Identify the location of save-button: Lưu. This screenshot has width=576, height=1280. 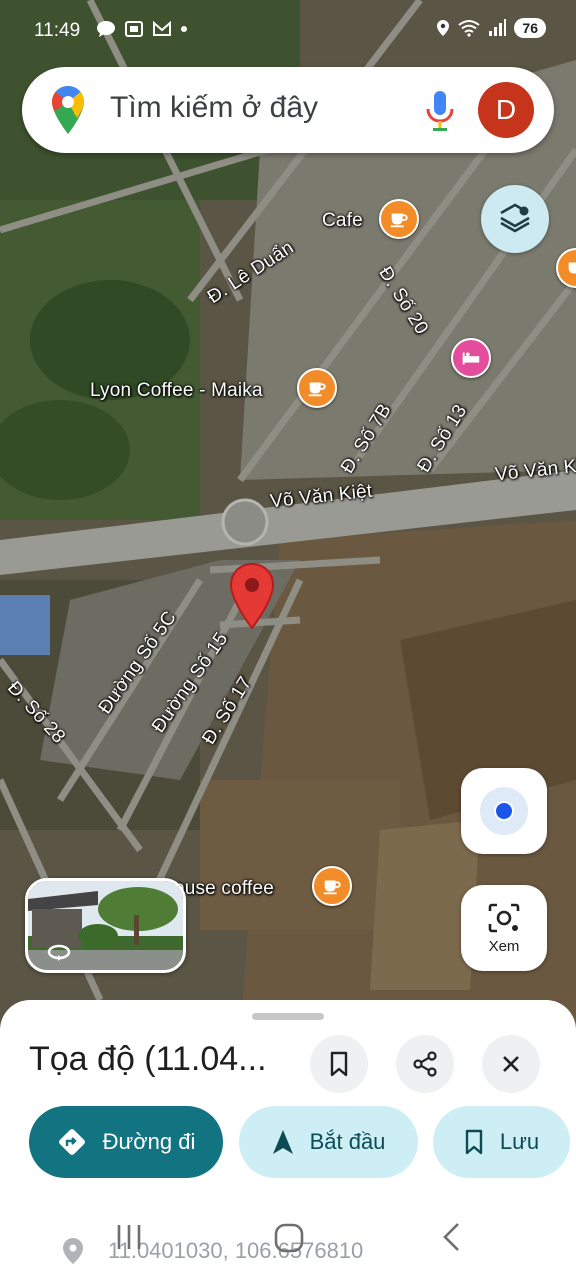
(501, 1142).